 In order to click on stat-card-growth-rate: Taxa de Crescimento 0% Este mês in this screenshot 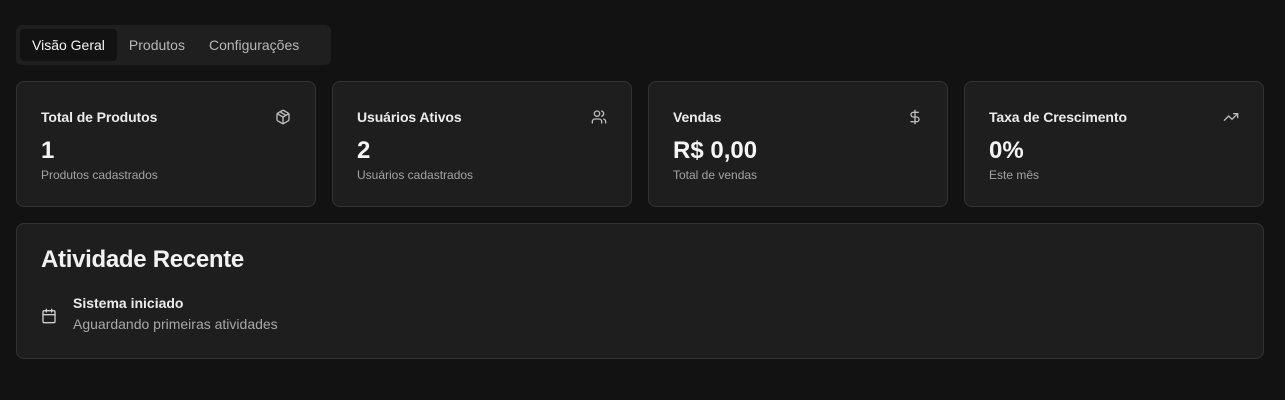, I will do `click(1114, 144)`.